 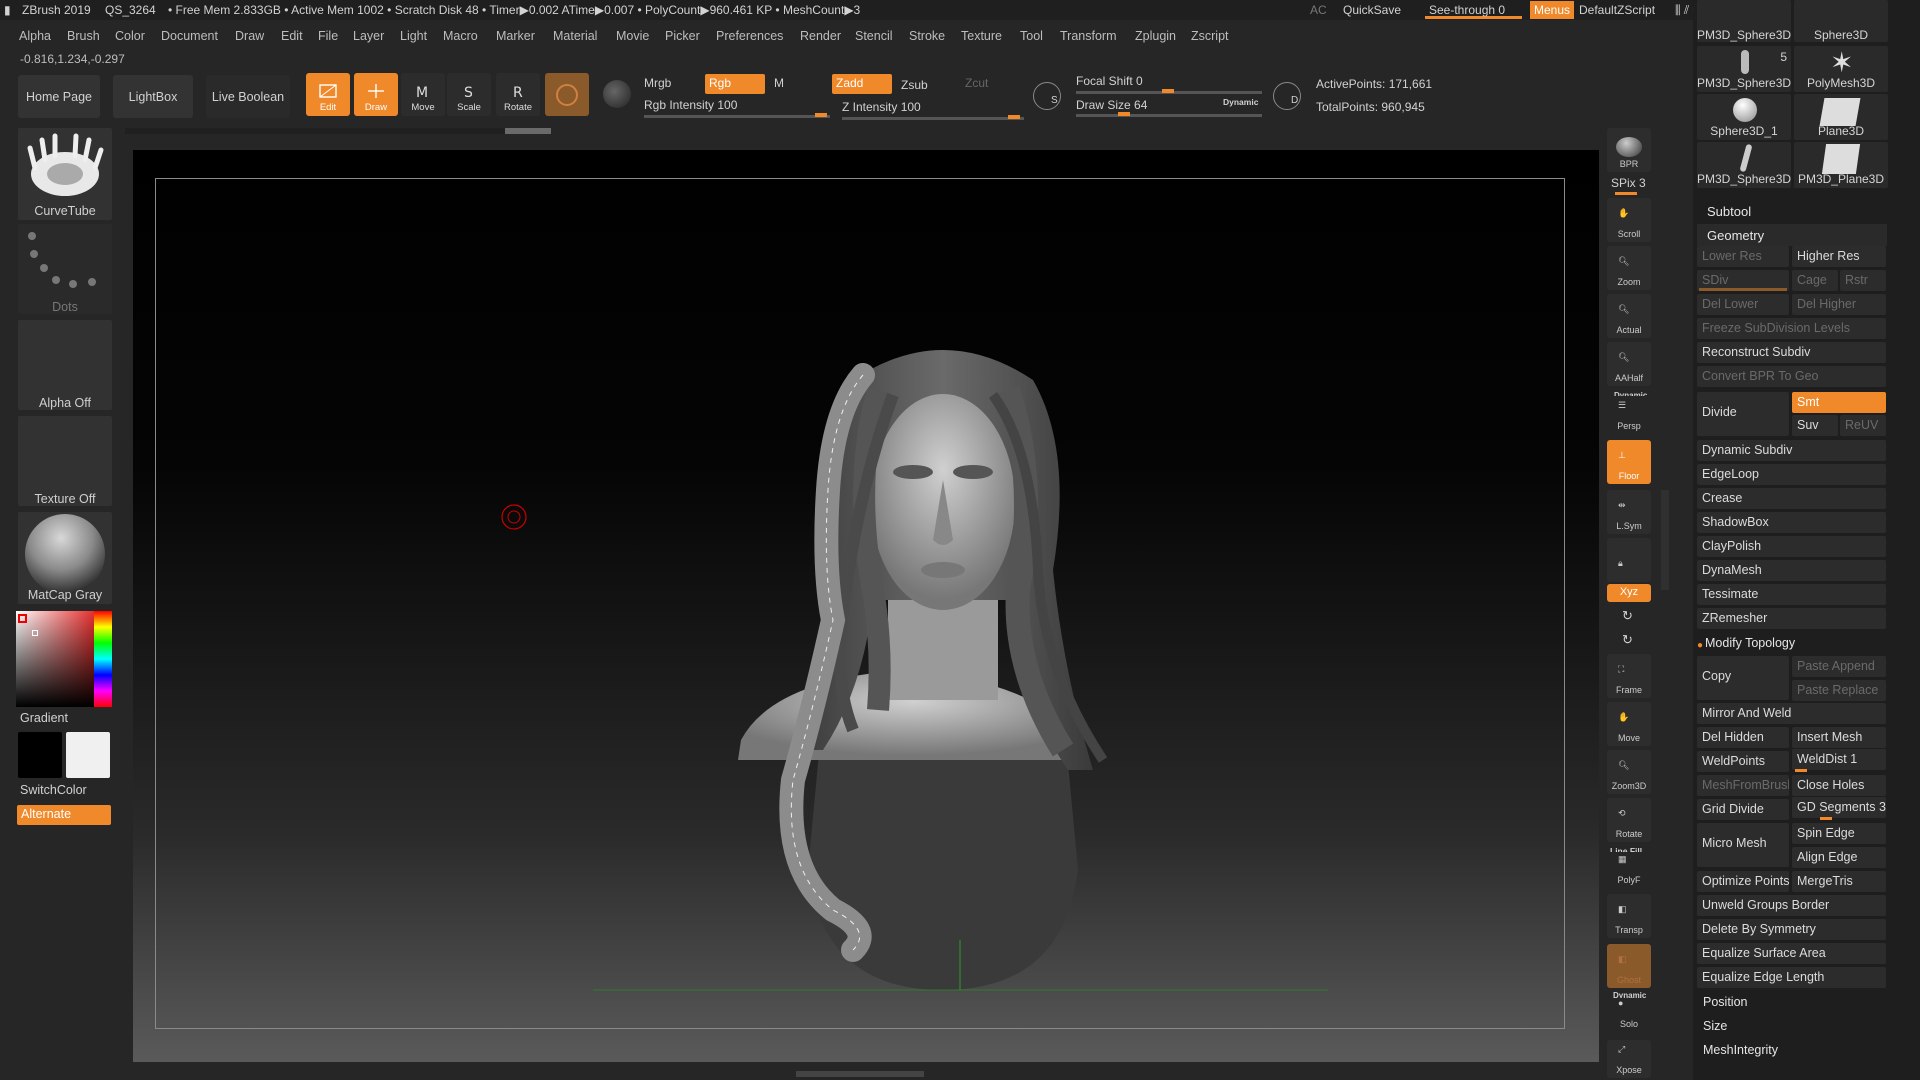 I want to click on subtool-header: Subtool, so click(x=1729, y=211).